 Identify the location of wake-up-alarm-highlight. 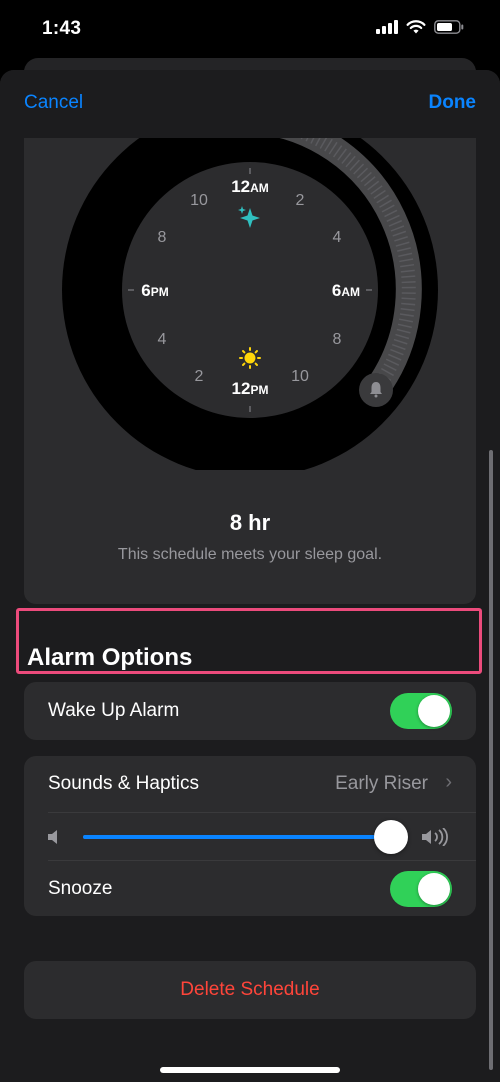
(249, 641).